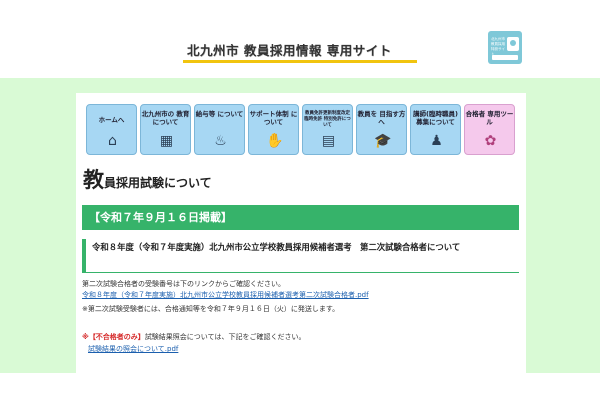  Describe the element at coordinates (490, 141) in the screenshot. I see `sakura-icon: ✿` at that location.